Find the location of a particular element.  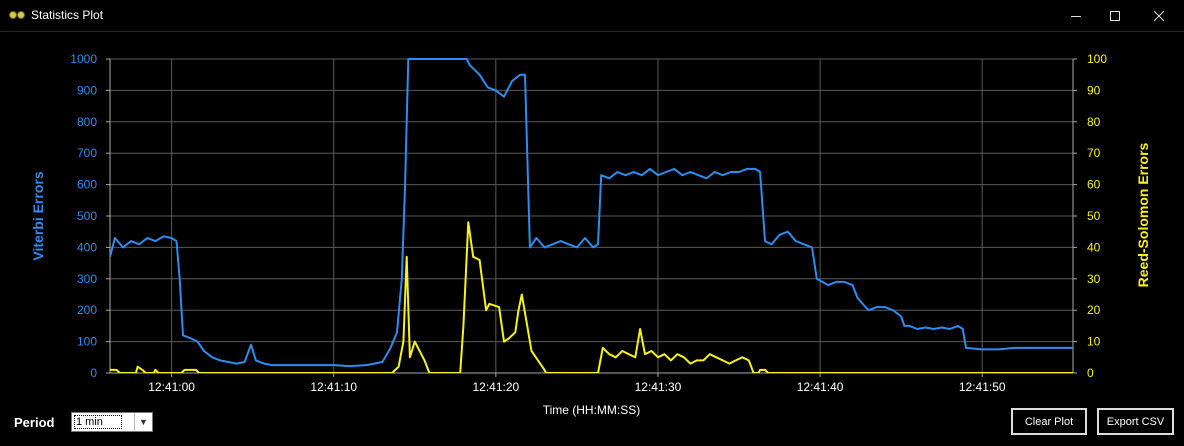

y-left-axis-title: Viterbi Errors is located at coordinates (38, 215).